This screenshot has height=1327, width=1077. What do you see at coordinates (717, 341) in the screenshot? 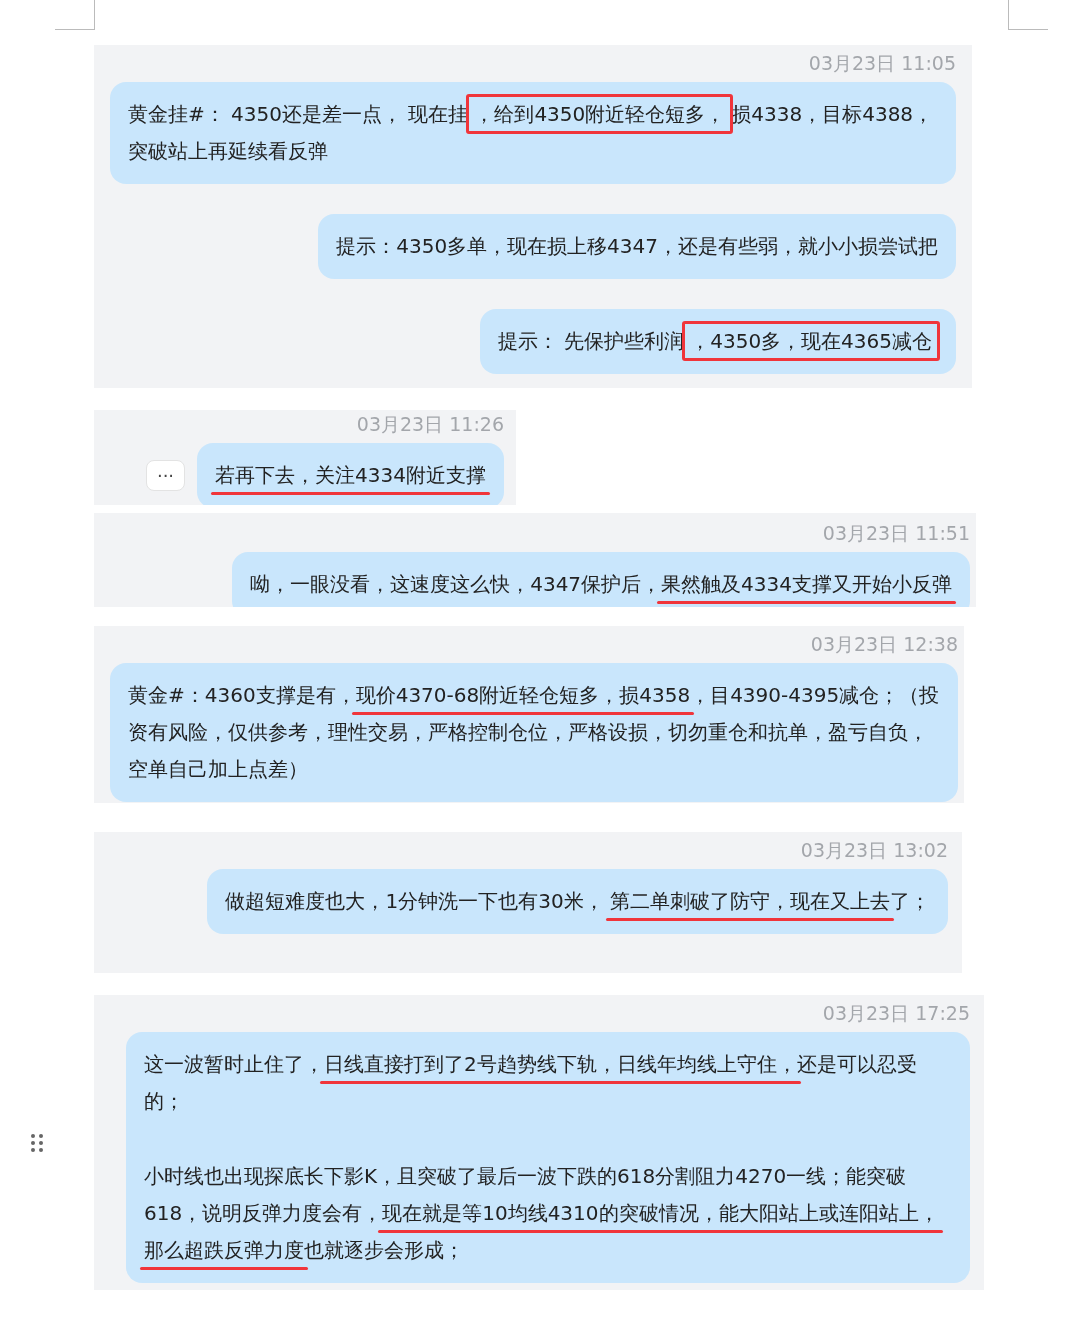
I see `message-bubble: 提示： 先保护些利润 ，4350多，现在4365减仓` at bounding box center [717, 341].